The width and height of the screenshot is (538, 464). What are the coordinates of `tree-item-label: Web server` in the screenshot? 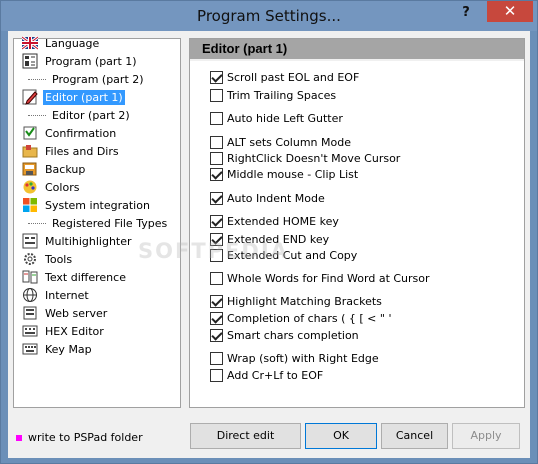 It's located at (76, 313).